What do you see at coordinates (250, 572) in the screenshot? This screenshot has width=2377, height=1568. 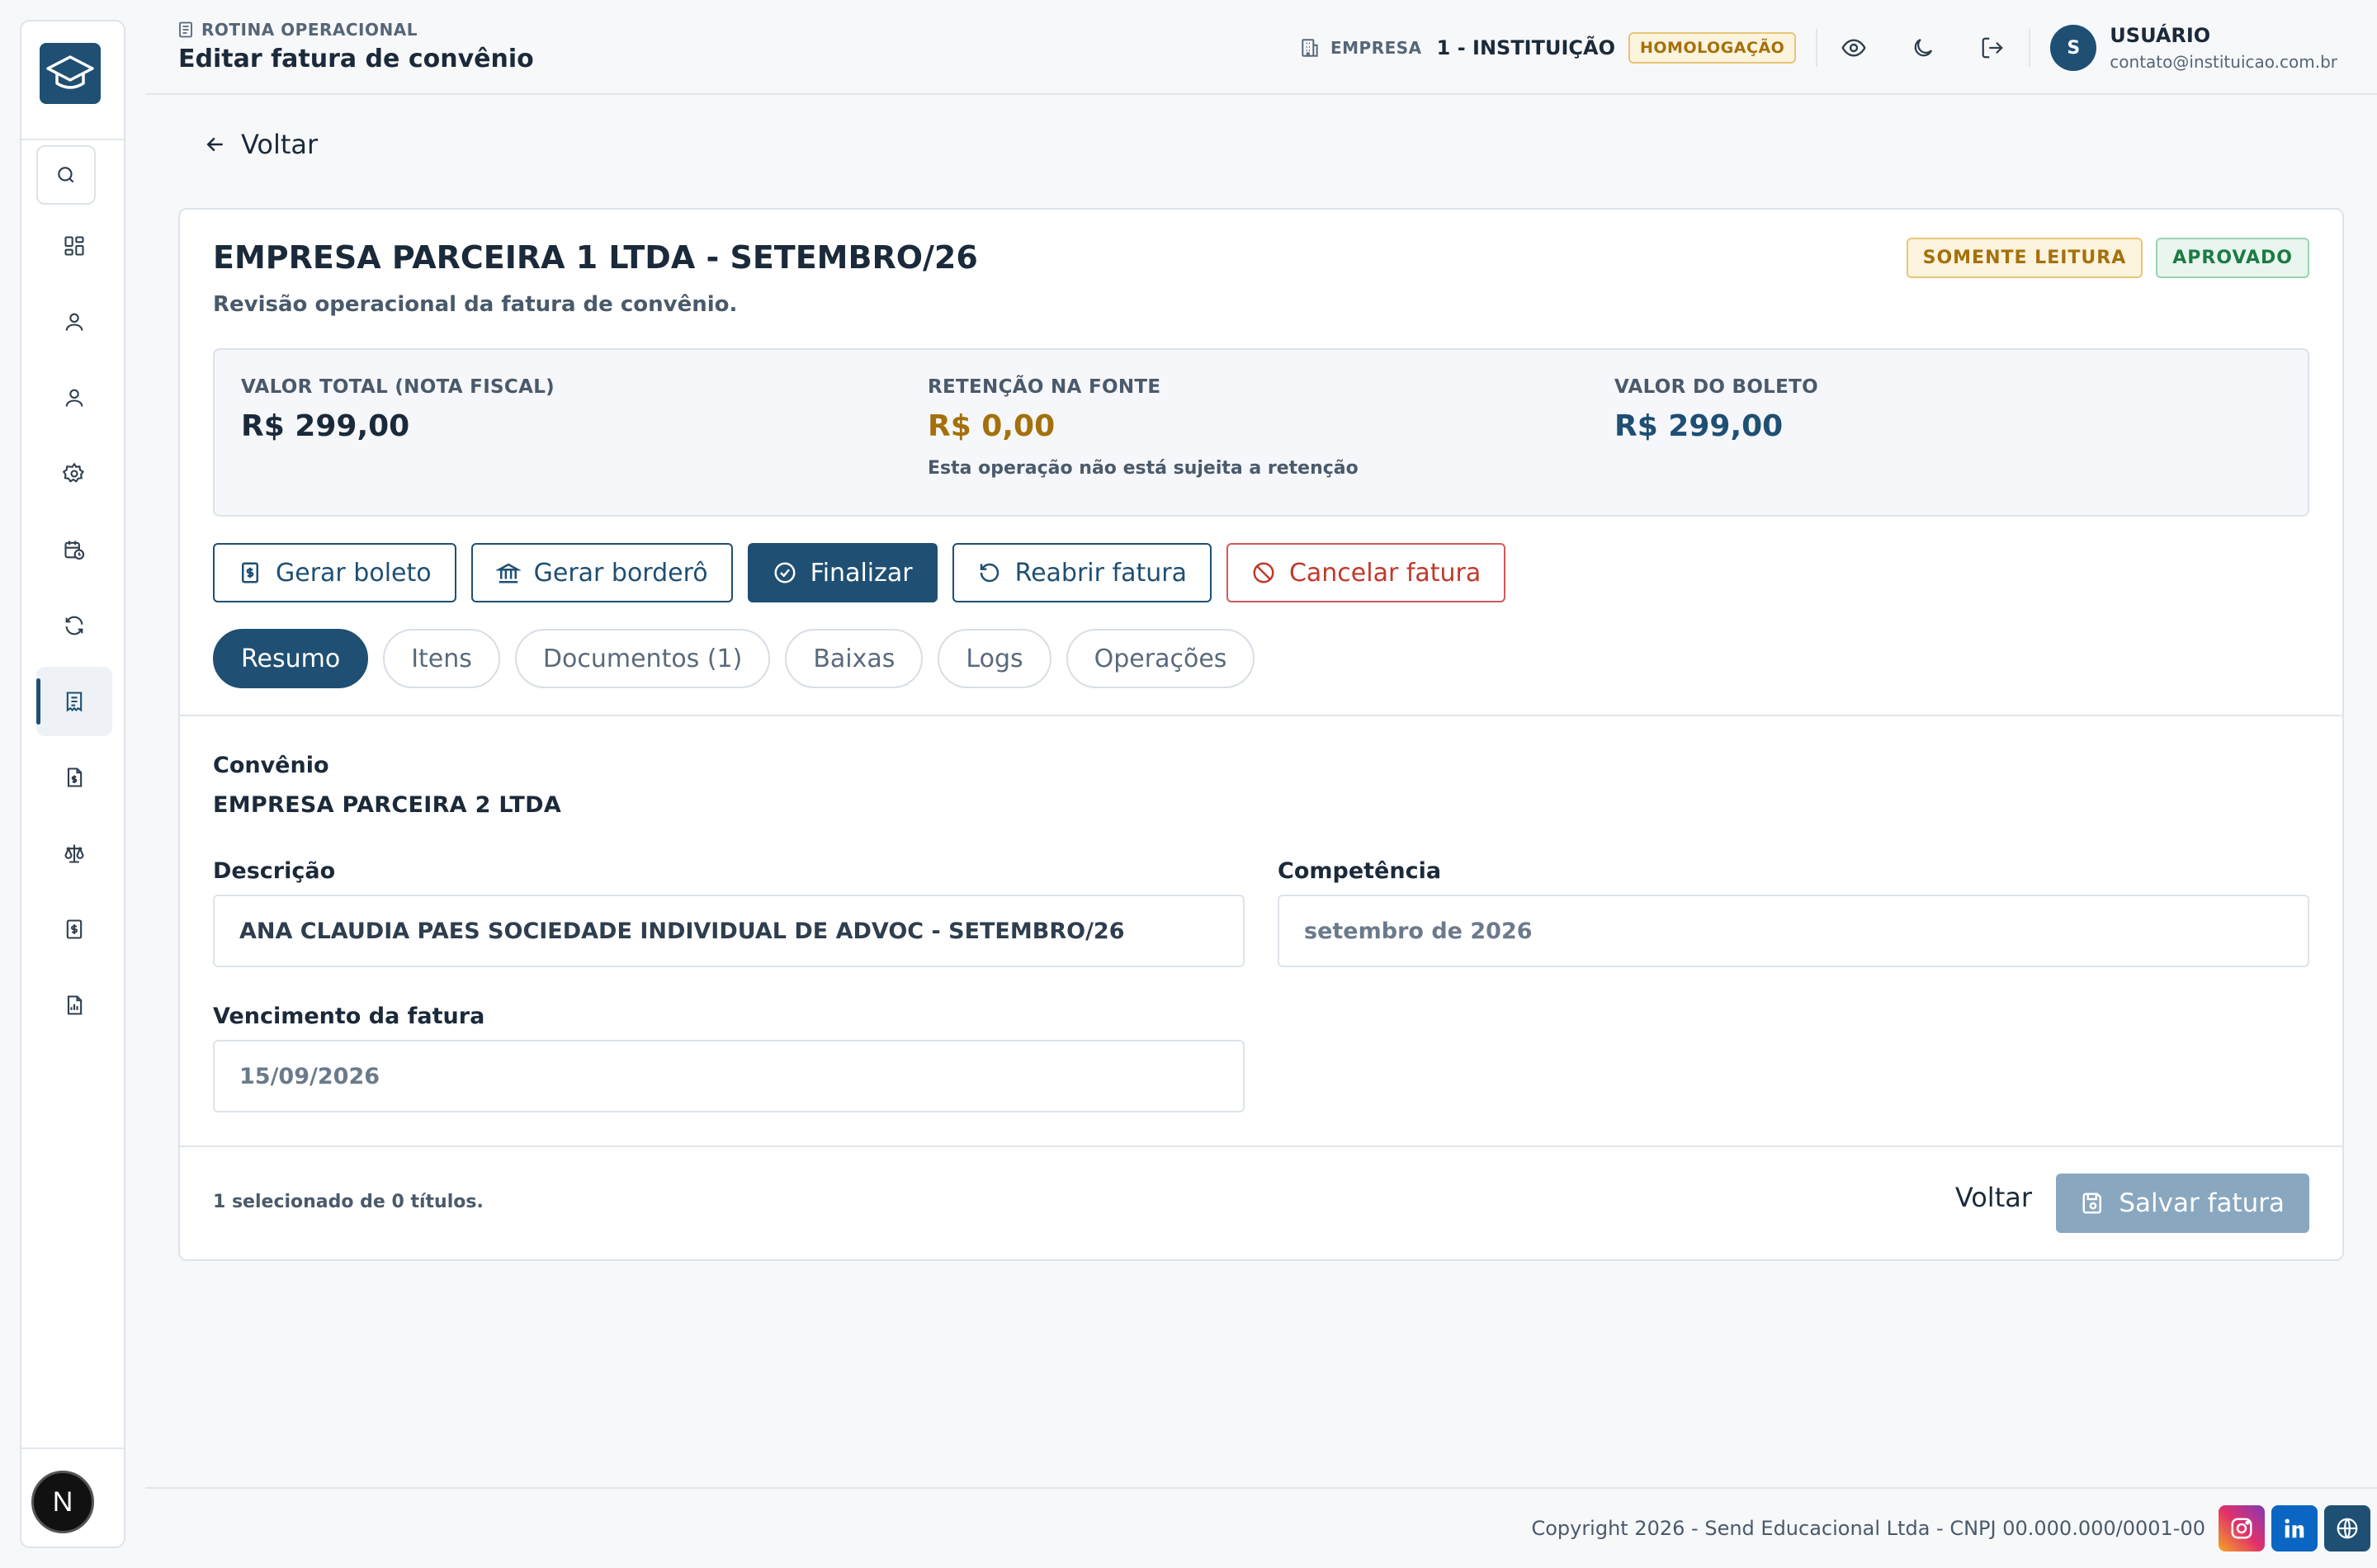 I see `receipt-dollar-icon` at bounding box center [250, 572].